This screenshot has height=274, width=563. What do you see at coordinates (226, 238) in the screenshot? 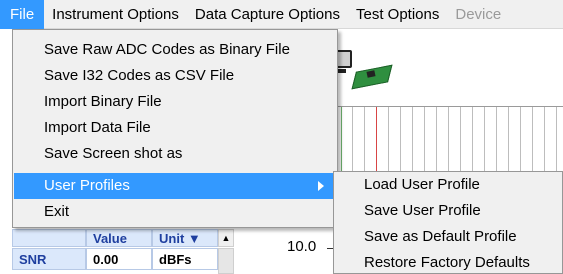
I see `scroll-up-button: ▲` at bounding box center [226, 238].